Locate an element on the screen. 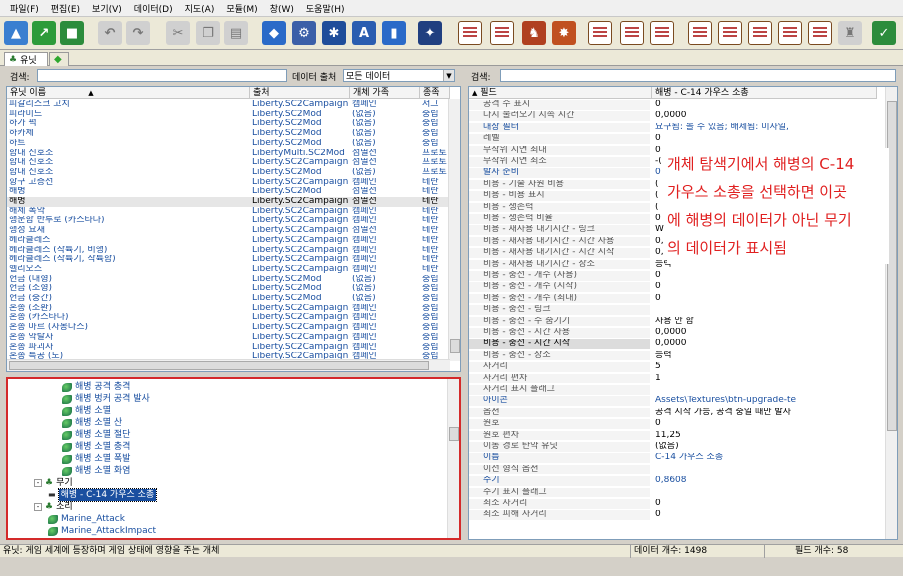 This screenshot has height=576, width=903. property-row: 사거리 5 is located at coordinates (678, 367).